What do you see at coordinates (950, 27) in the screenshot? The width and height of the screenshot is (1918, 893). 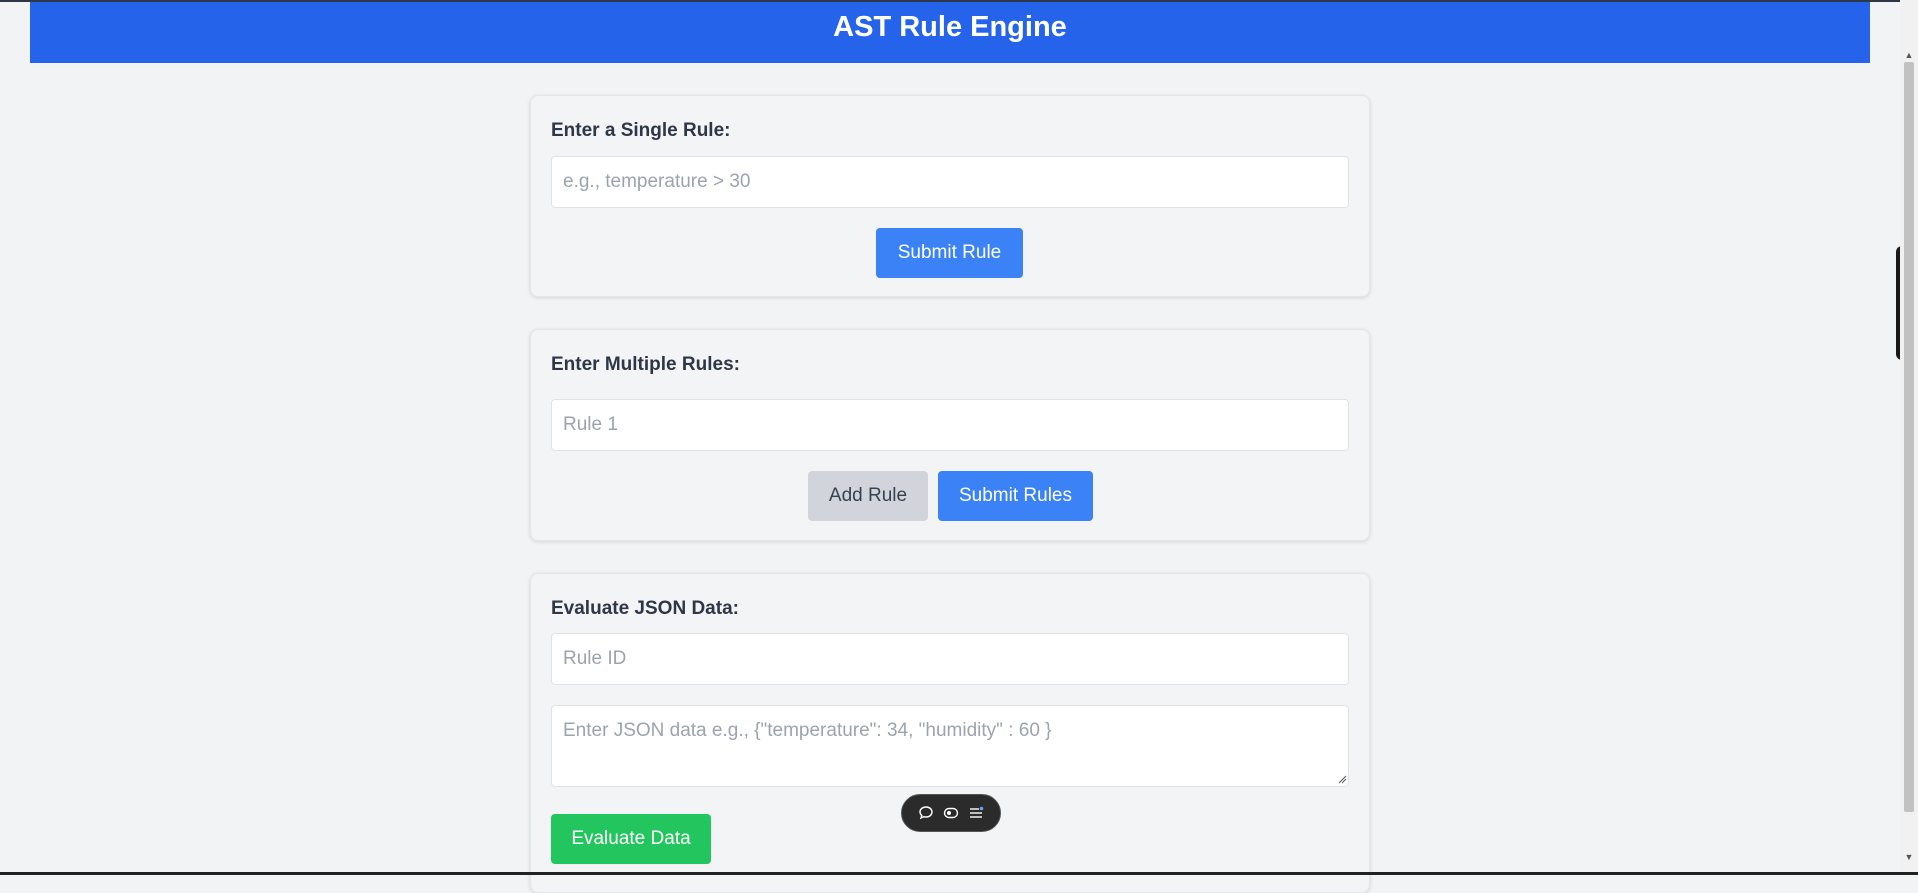 I see `page-title: AST Rule Engine` at bounding box center [950, 27].